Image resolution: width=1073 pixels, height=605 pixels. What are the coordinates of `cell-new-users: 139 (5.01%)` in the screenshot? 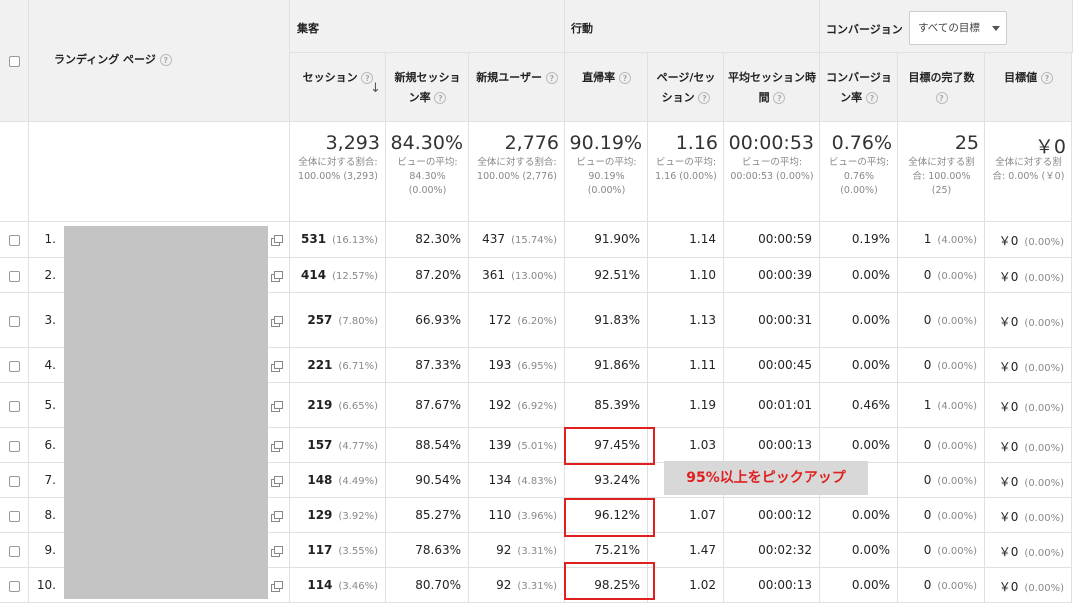 It's located at (515, 445).